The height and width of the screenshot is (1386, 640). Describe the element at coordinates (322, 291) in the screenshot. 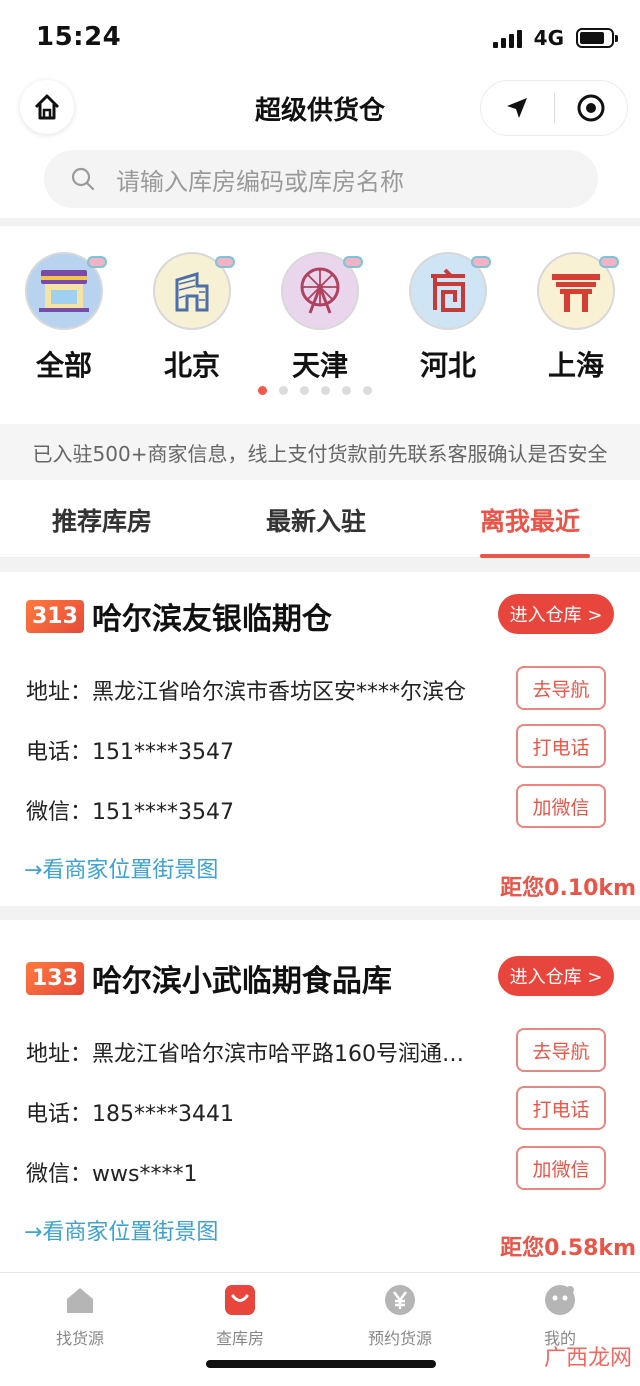

I see `ferris-wheel-icon` at that location.